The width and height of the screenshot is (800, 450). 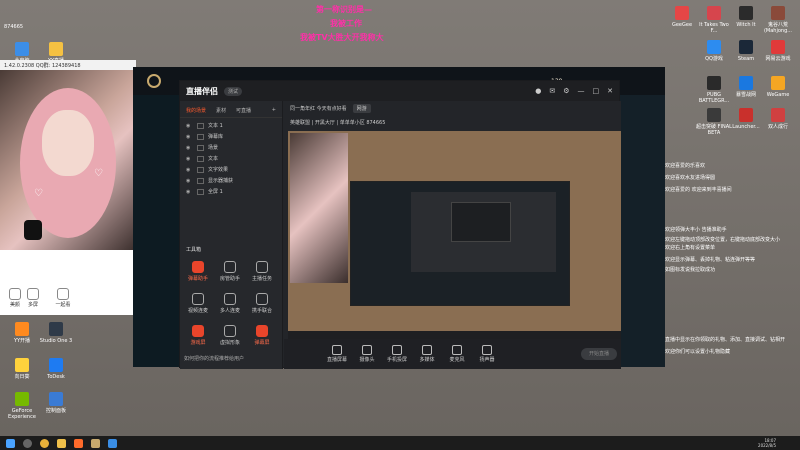 What do you see at coordinates (22, 333) in the screenshot?
I see `desktop-icon: YY开播` at bounding box center [22, 333].